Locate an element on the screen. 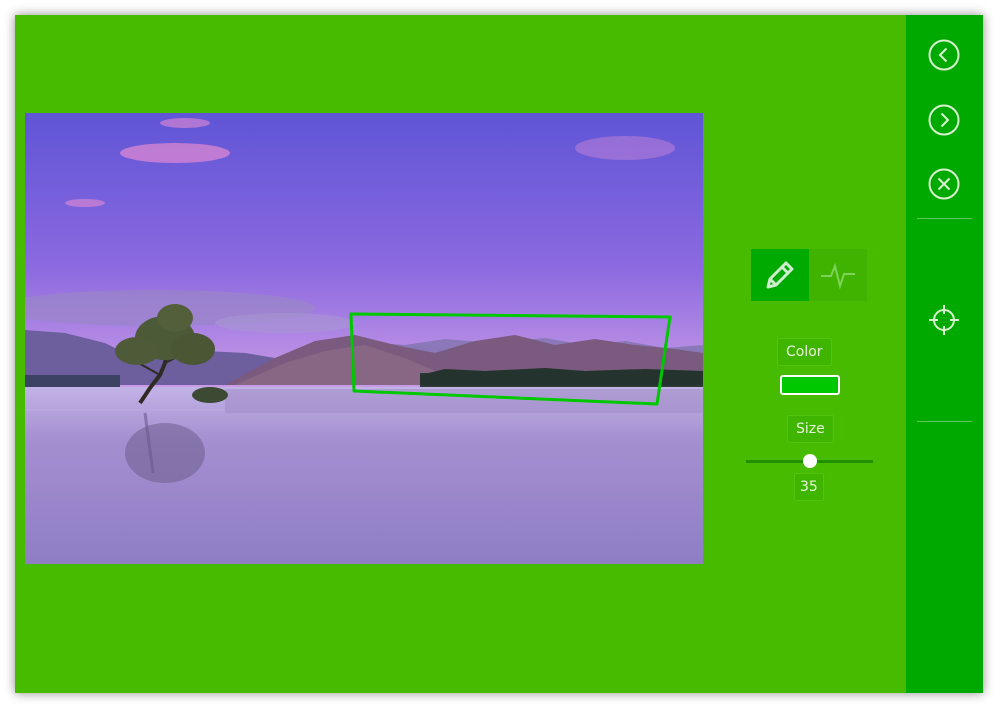  size-value: 35 is located at coordinates (809, 487).